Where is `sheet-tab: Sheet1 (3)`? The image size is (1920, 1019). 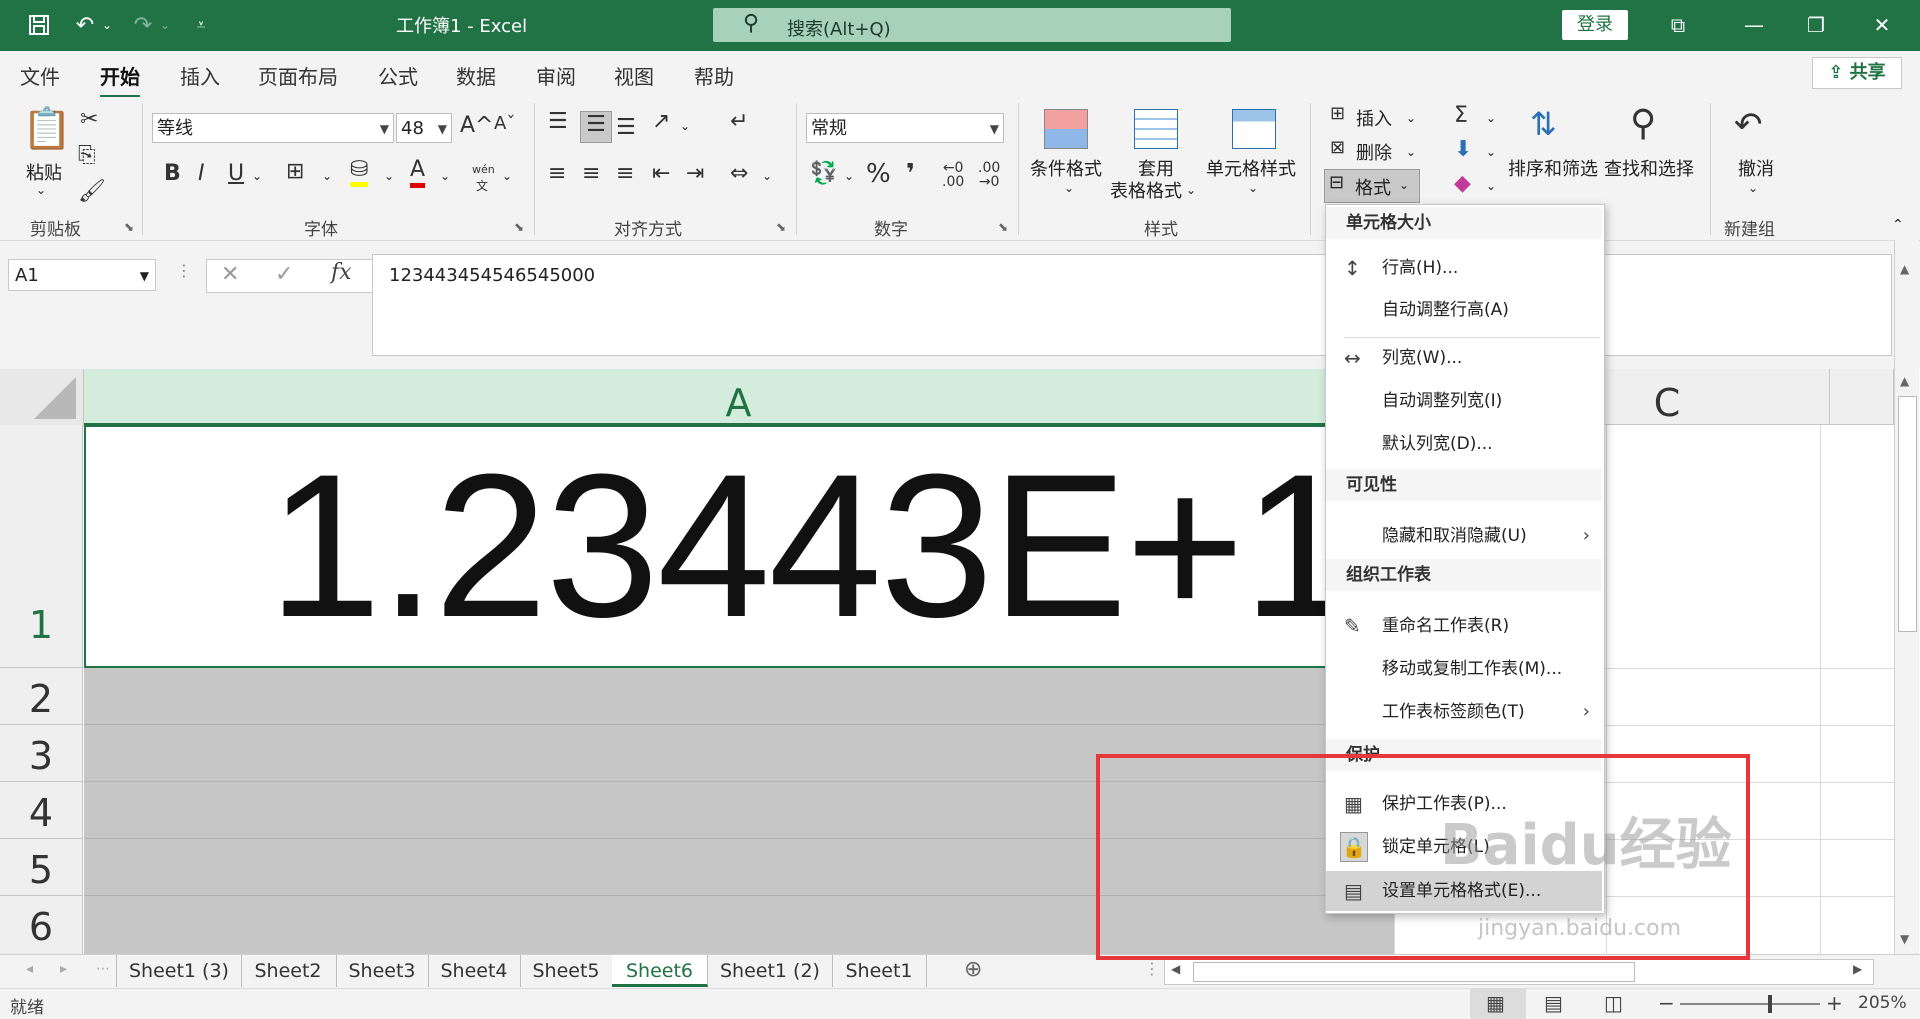 sheet-tab: Sheet1 (3) is located at coordinates (179, 971).